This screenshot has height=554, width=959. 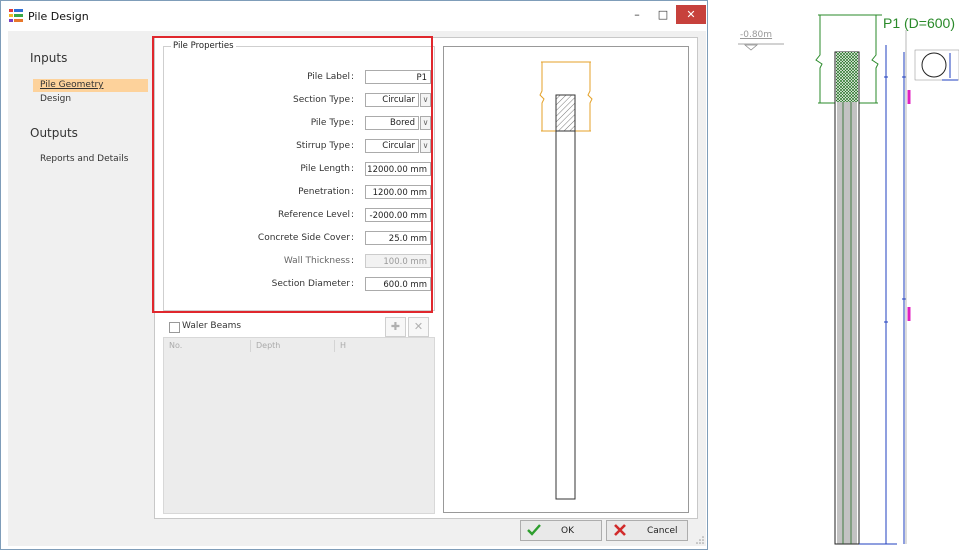 What do you see at coordinates (212, 326) in the screenshot?
I see `waler-beams-label: Waler Beams` at bounding box center [212, 326].